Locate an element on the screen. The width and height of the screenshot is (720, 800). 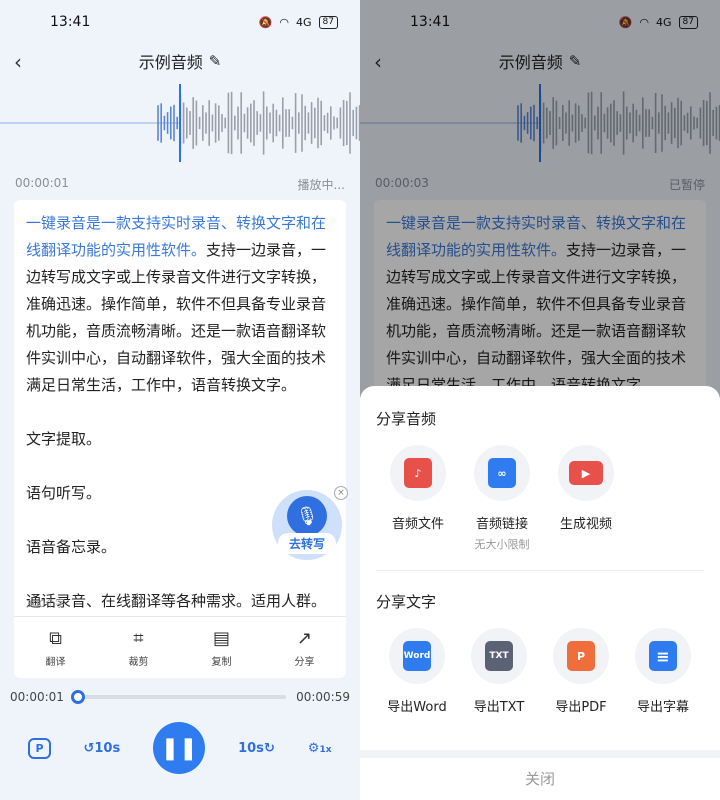
transcript-p2: 文字提取。 is located at coordinates (180, 439).